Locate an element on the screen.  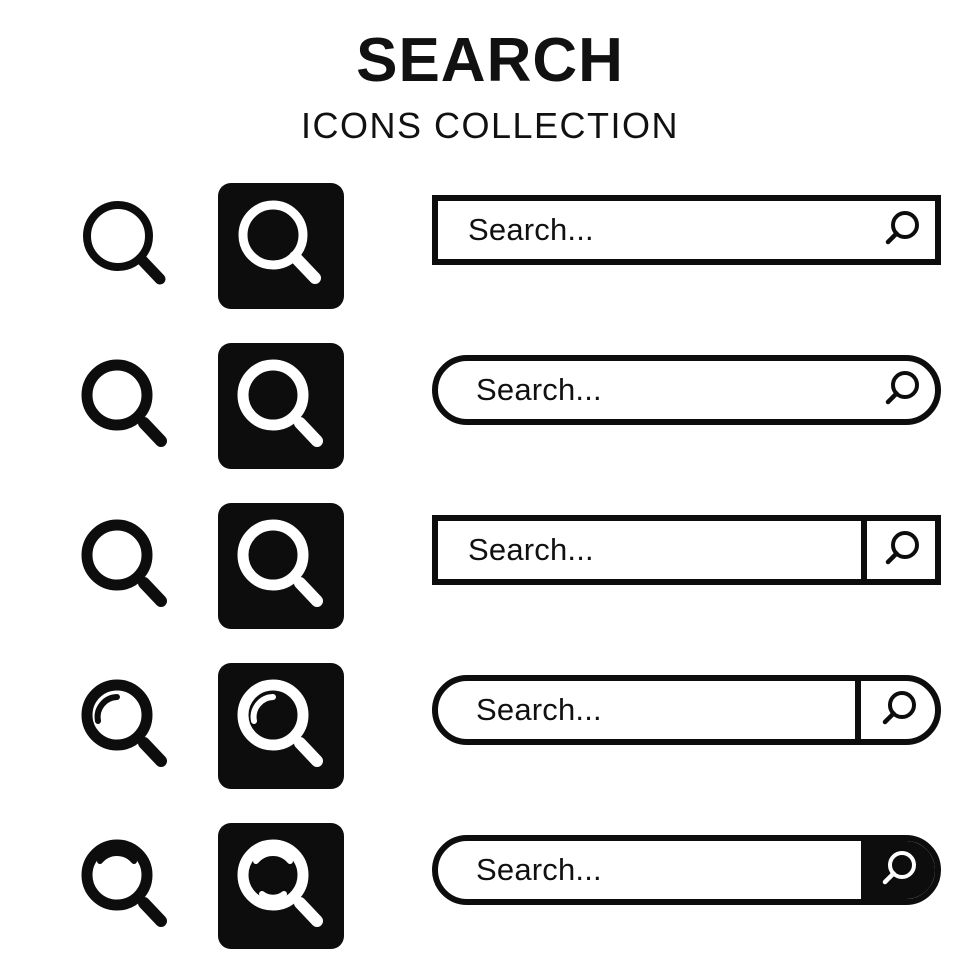
header: SEARCH ICONS COLLECTION is located at coordinates (490, 87).